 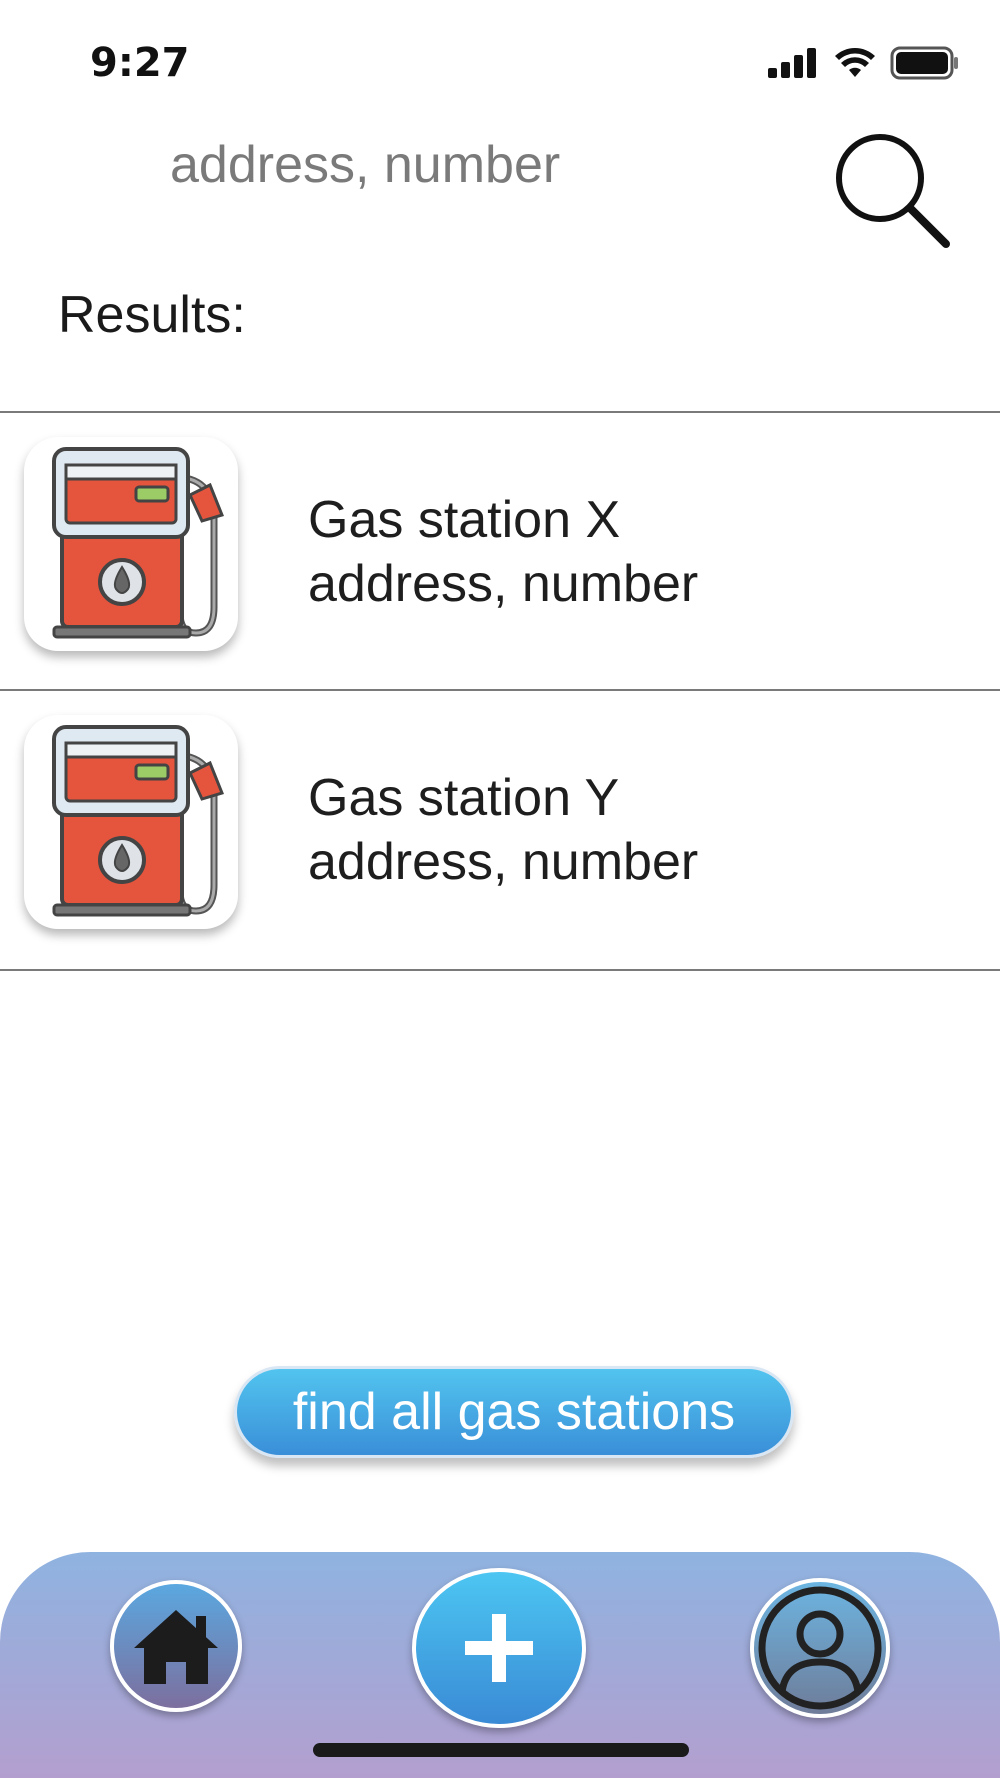 I want to click on nav-profile-button, so click(x=820, y=1648).